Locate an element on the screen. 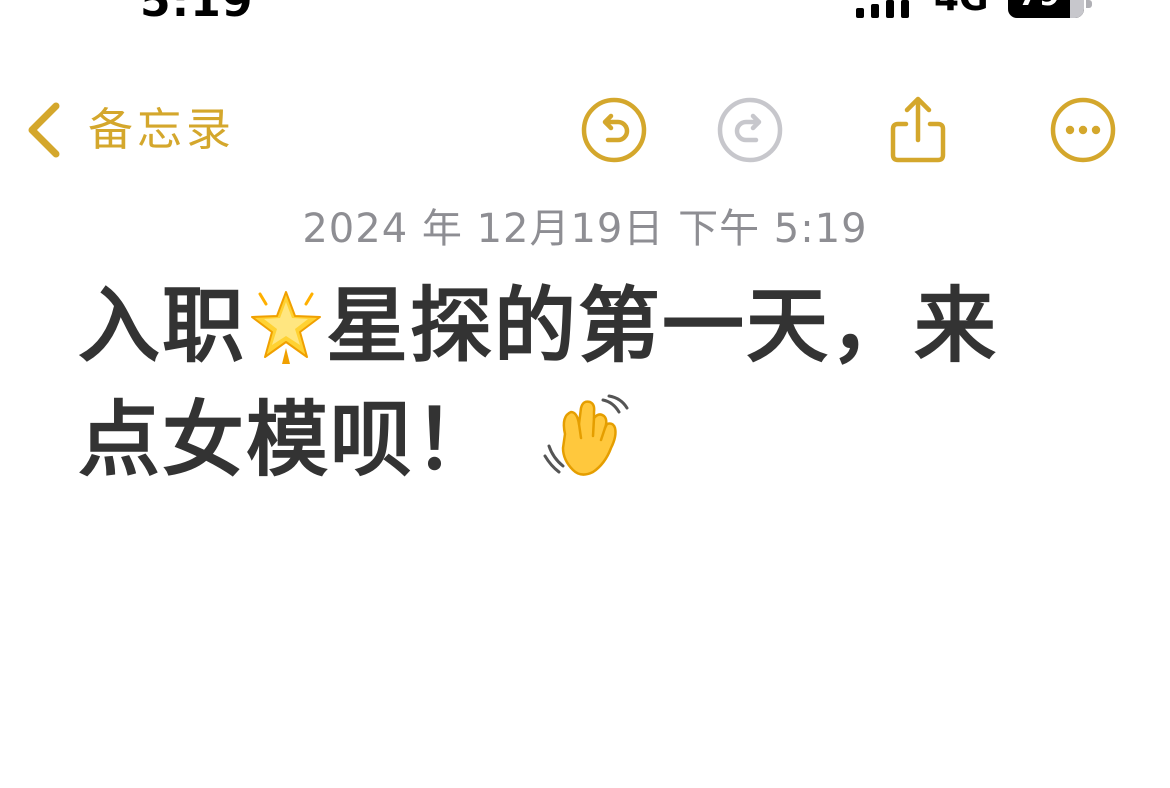  share-icon is located at coordinates (918, 129).